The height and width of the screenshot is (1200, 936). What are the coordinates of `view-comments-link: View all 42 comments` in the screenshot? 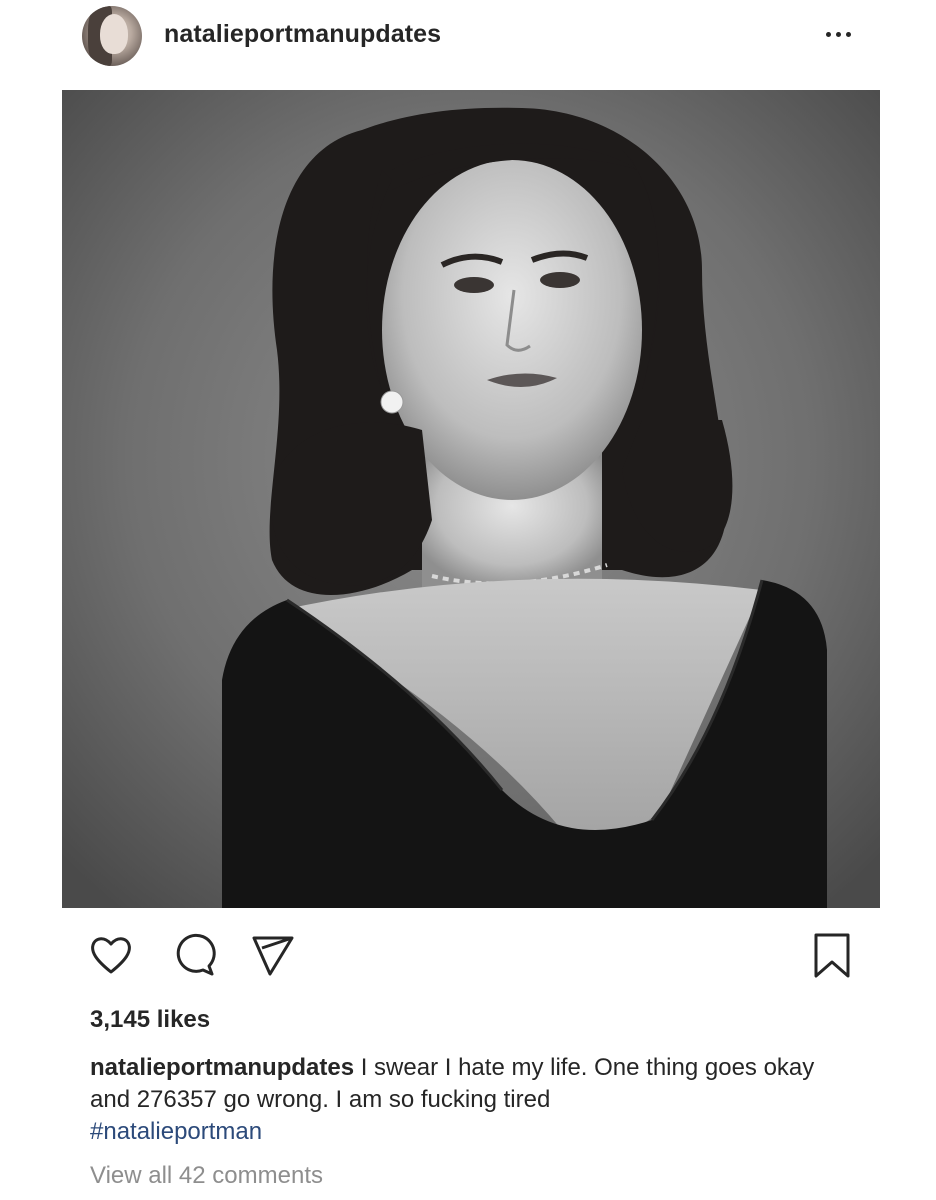 It's located at (206, 1176).